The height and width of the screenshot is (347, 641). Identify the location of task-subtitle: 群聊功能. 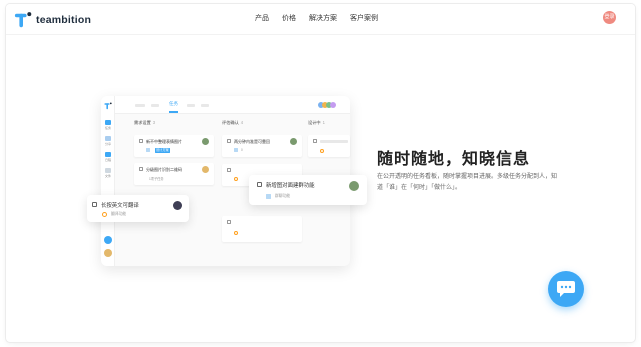
(283, 196).